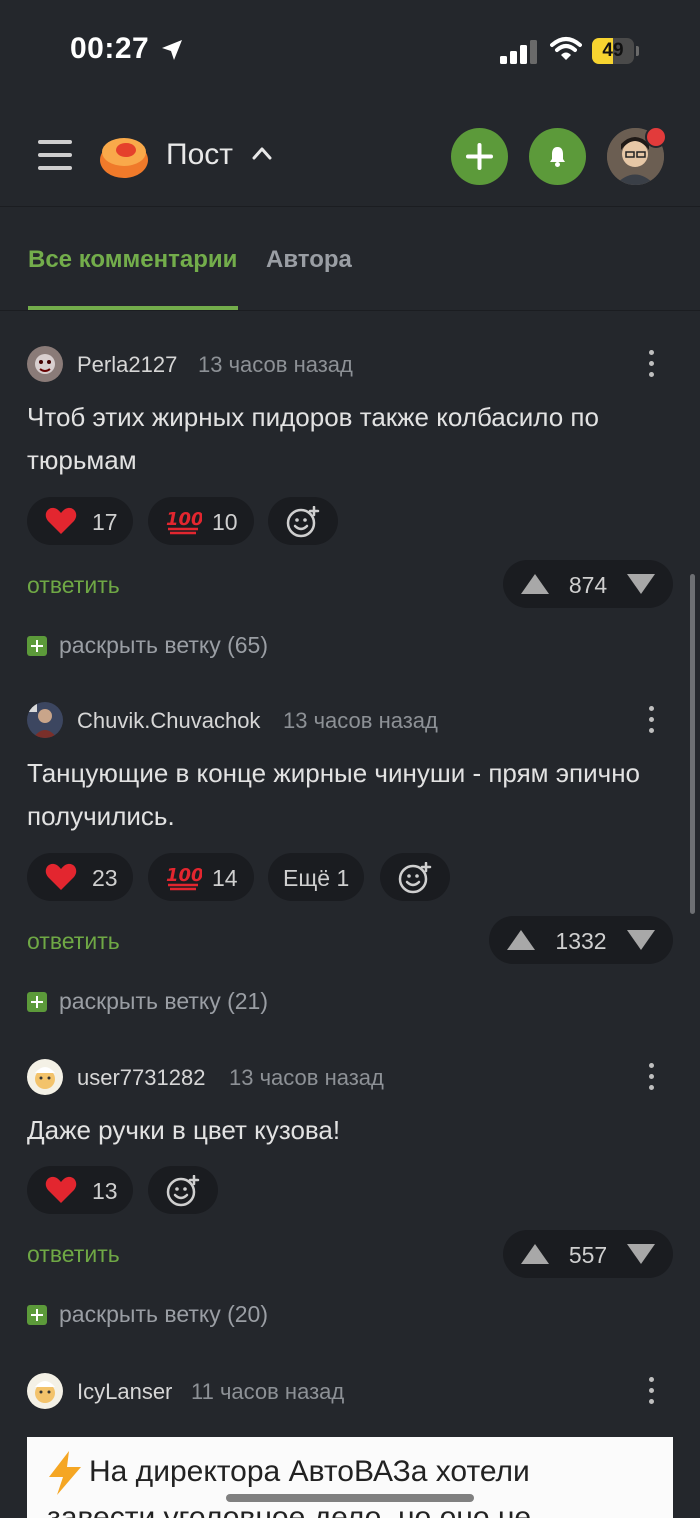 This screenshot has height=1518, width=700. I want to click on top-bar: Пост, so click(350, 153).